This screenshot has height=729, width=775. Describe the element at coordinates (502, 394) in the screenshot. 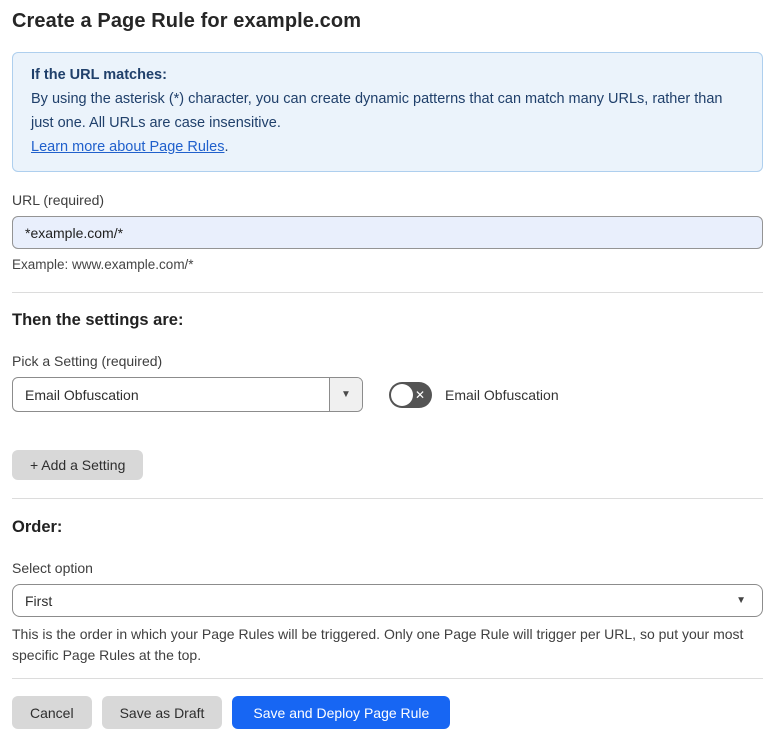

I see `toggle-setting-label: Email Obfuscation` at that location.